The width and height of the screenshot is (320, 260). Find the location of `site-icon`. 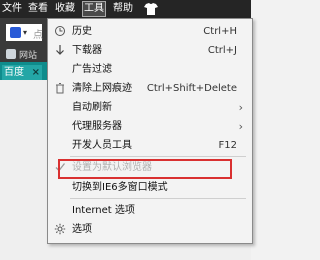

site-icon is located at coordinates (11, 54).